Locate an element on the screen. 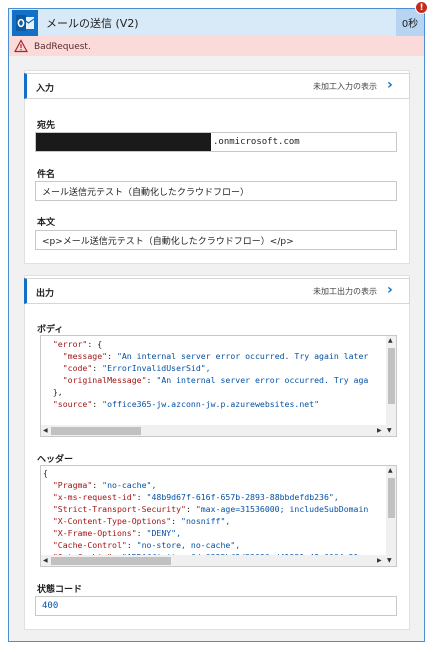 This screenshot has width=438, height=652. to-label: 宛先 is located at coordinates (46, 126).